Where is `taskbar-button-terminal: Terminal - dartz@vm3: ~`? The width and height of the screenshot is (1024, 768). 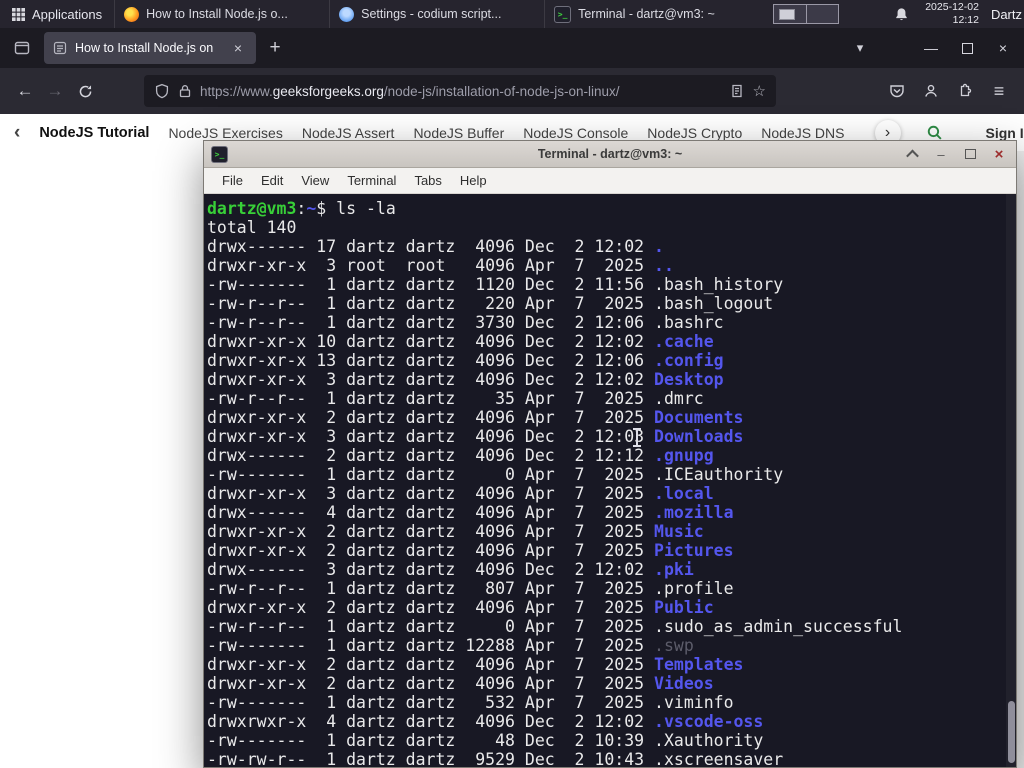 taskbar-button-terminal: Terminal - dartz@vm3: ~ is located at coordinates (651, 14).